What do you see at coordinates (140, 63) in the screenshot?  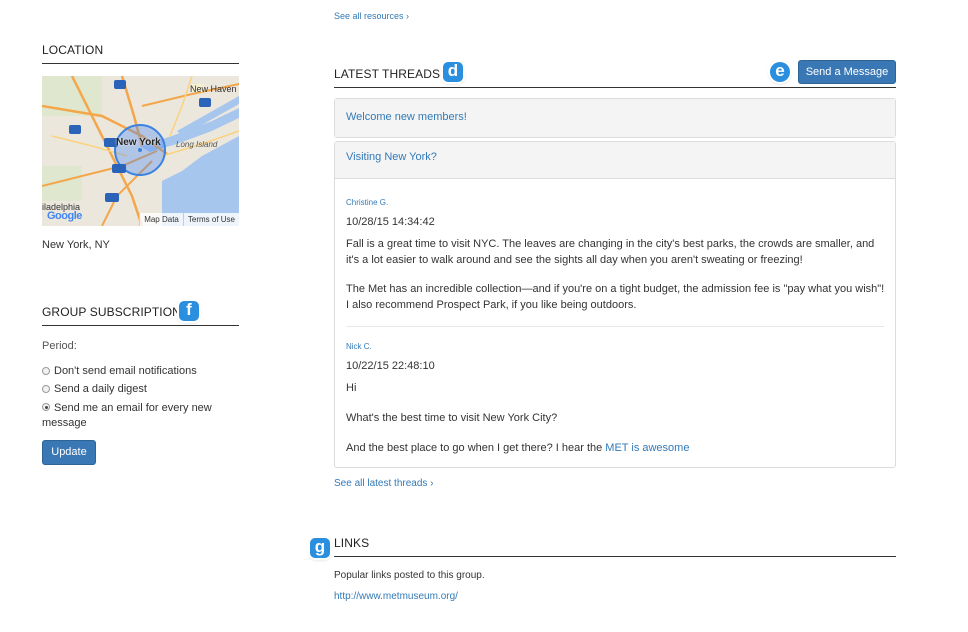 I see `location-rule` at bounding box center [140, 63].